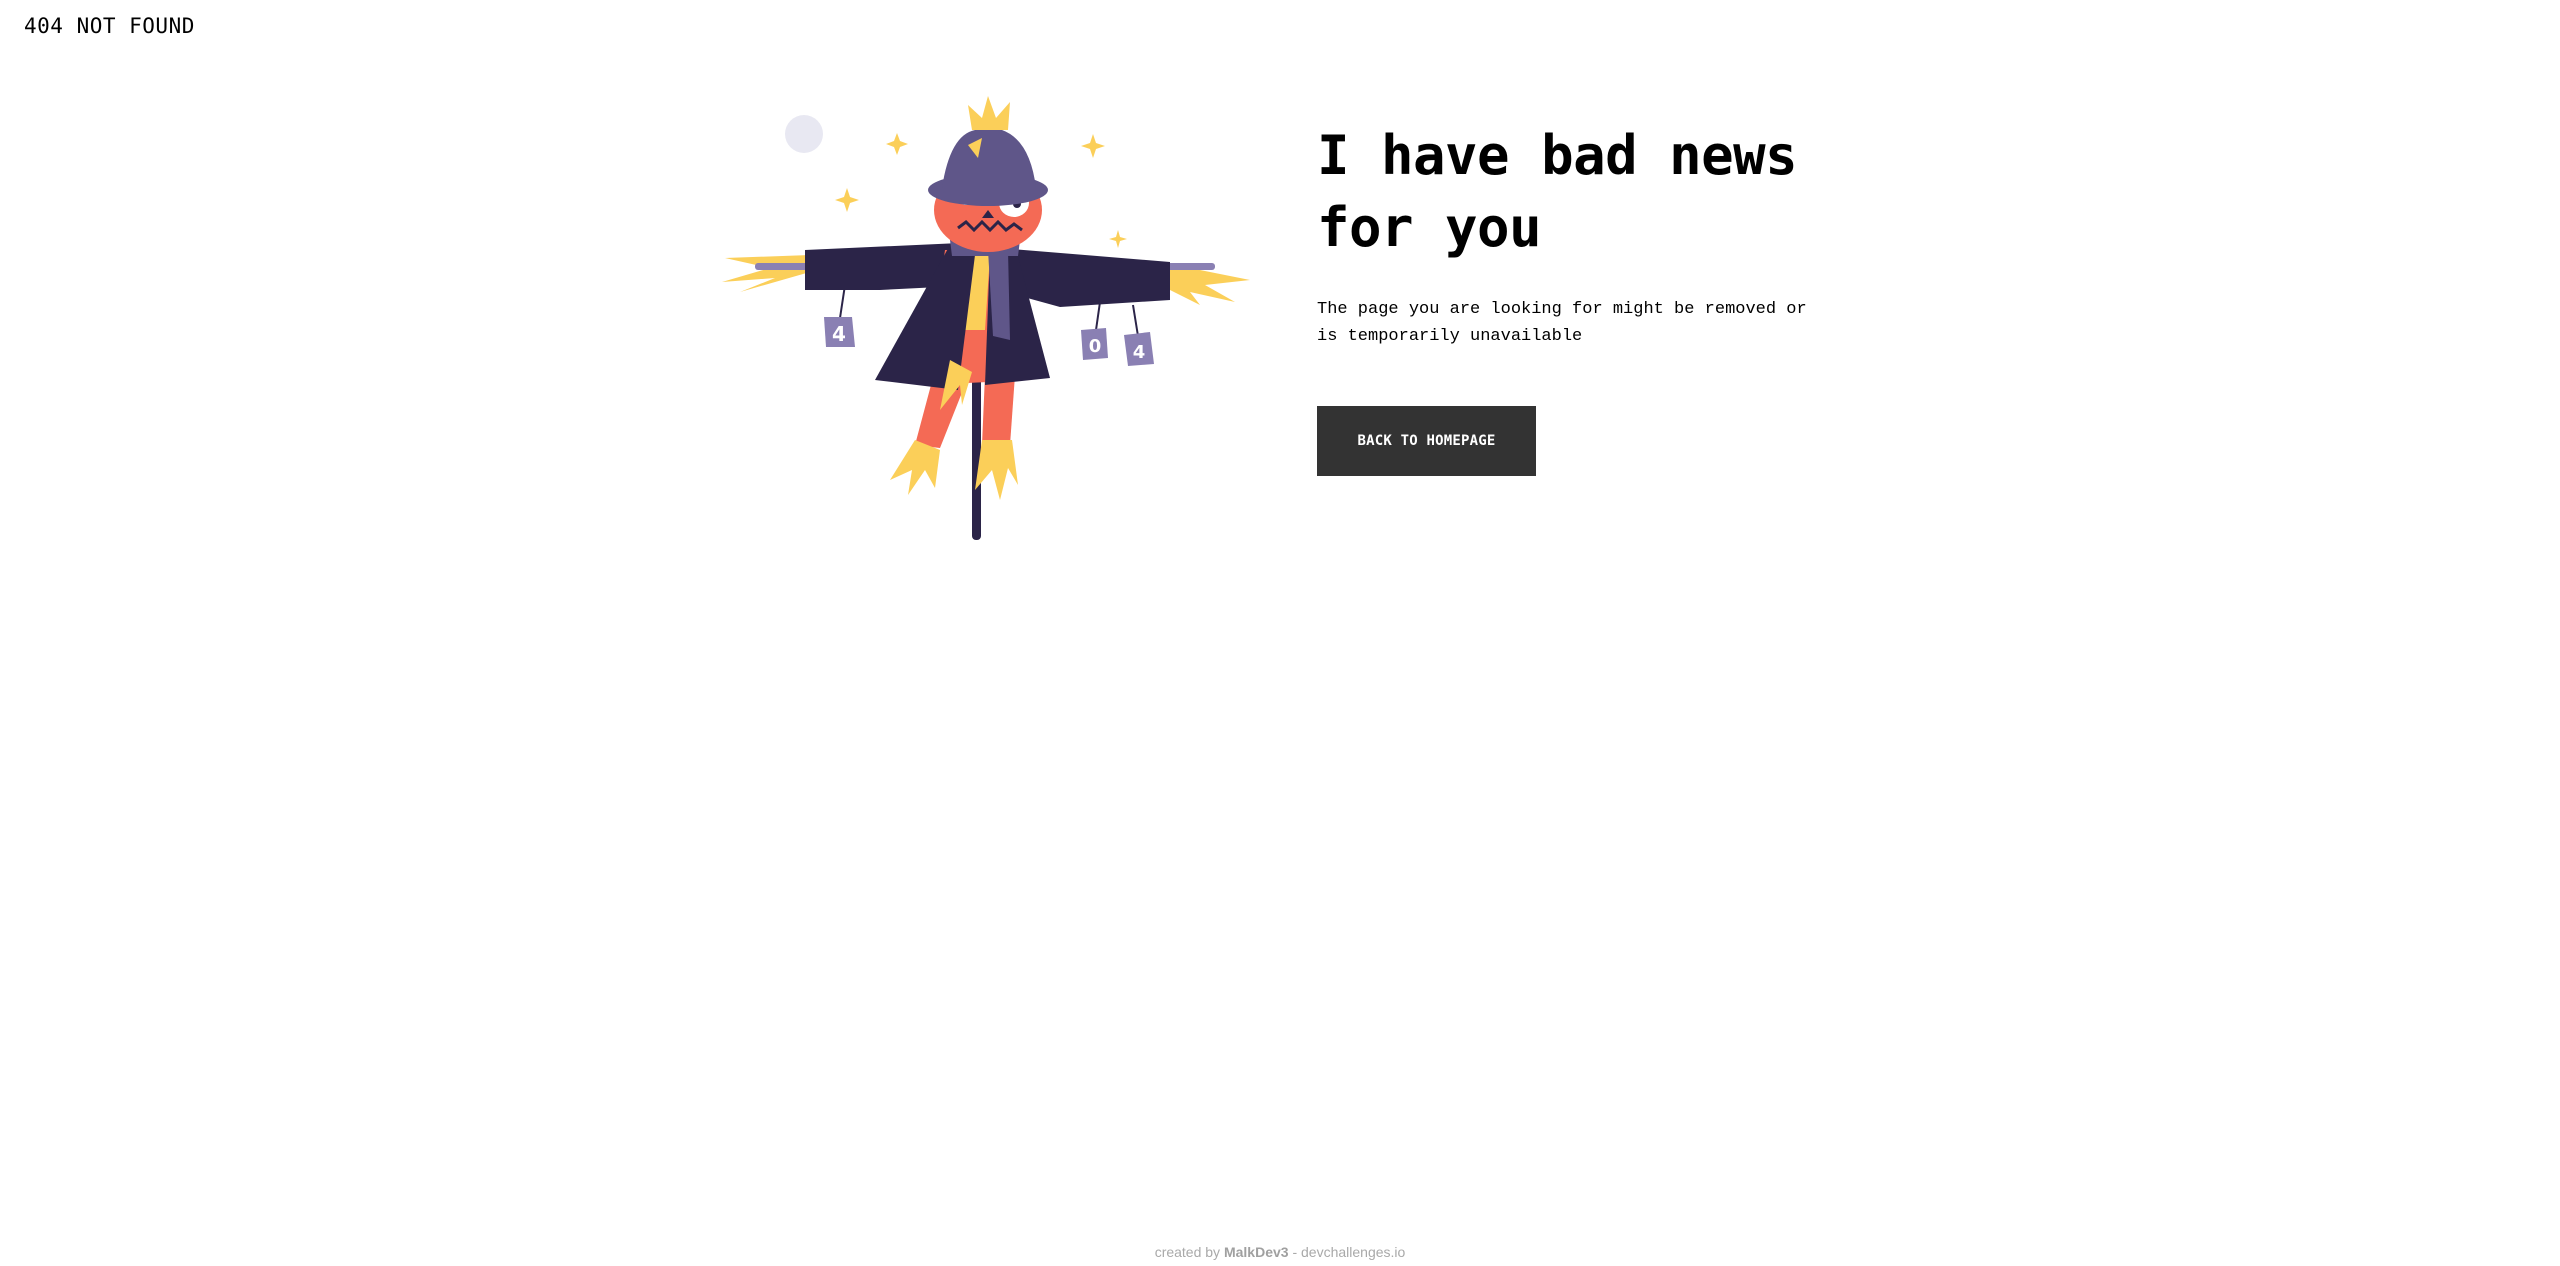  Describe the element at coordinates (1577, 192) in the screenshot. I see `headline: I have bad news for you` at that location.